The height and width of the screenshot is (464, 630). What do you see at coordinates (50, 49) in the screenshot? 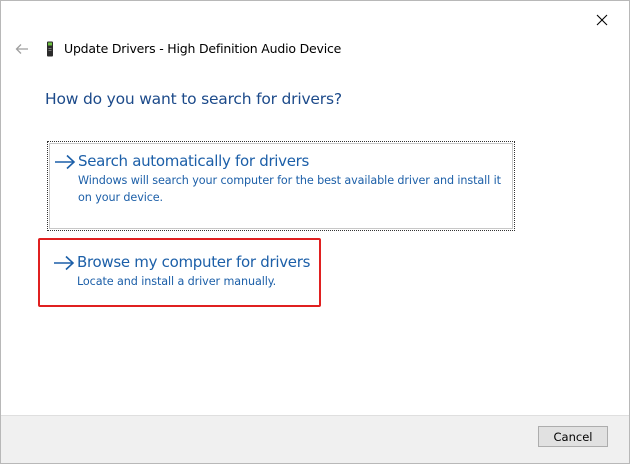
I see `audio-device-icon` at bounding box center [50, 49].